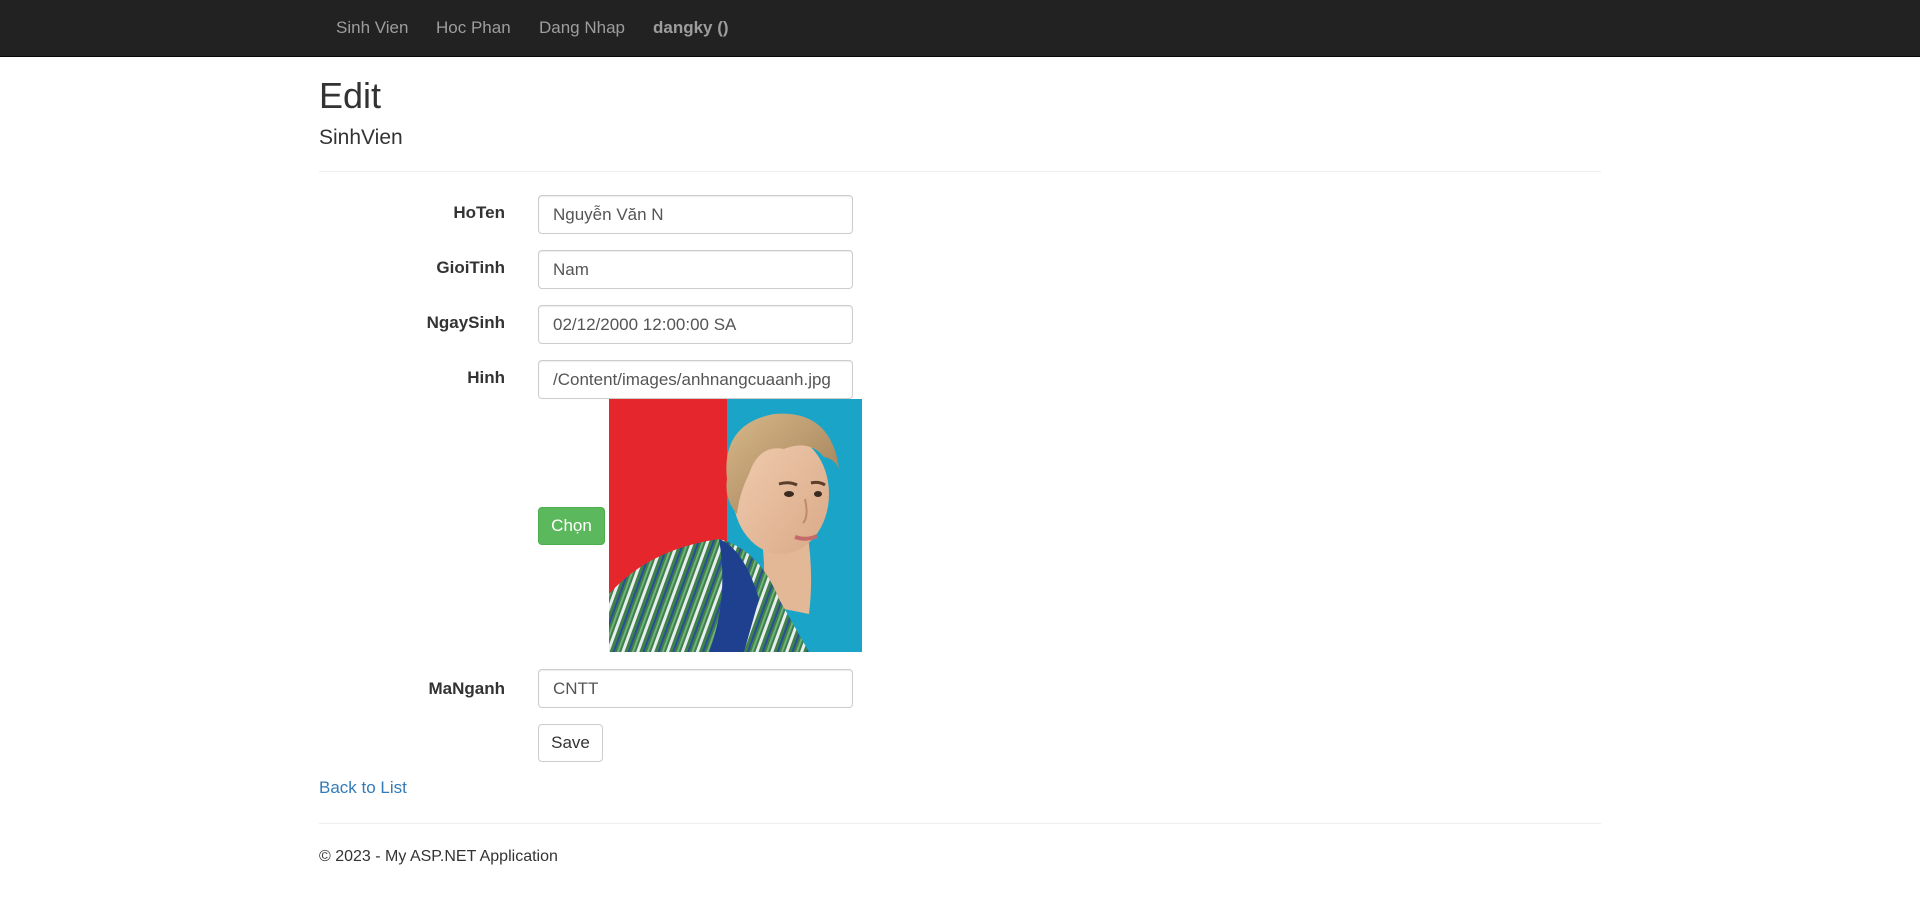 The height and width of the screenshot is (904, 1920). I want to click on navbar: Sinh Vien Hoc Phan Dang Nhap dangky (), so click(960, 28).